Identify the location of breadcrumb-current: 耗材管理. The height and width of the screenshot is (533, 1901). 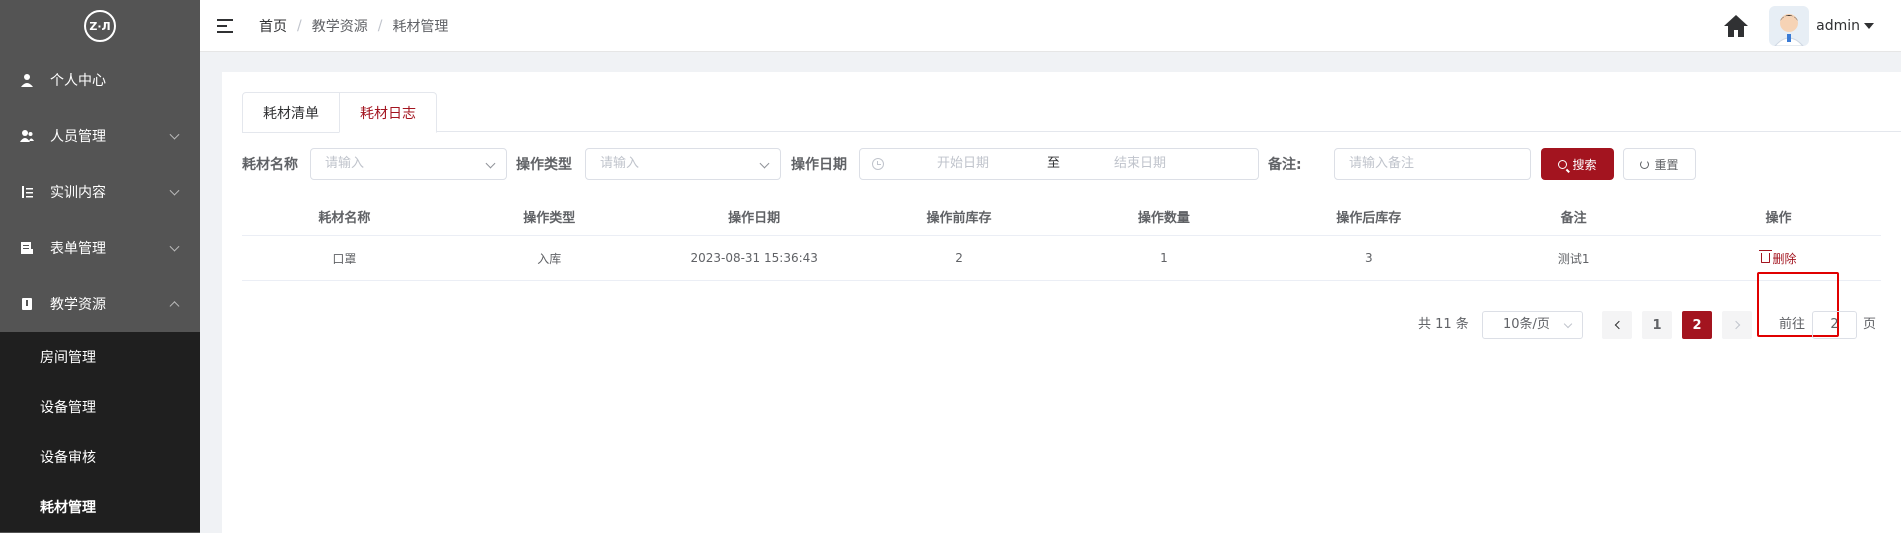
(420, 26).